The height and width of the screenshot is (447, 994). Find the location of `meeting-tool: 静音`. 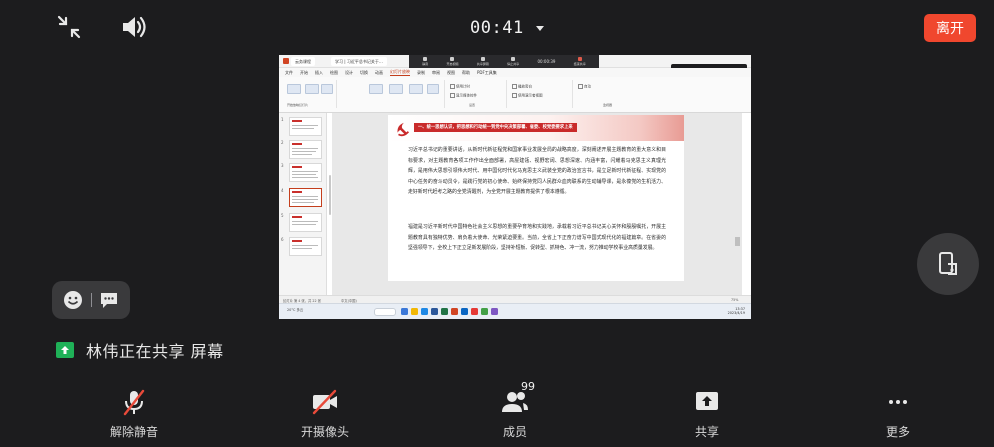

meeting-tool: 静音 is located at coordinates (425, 61).